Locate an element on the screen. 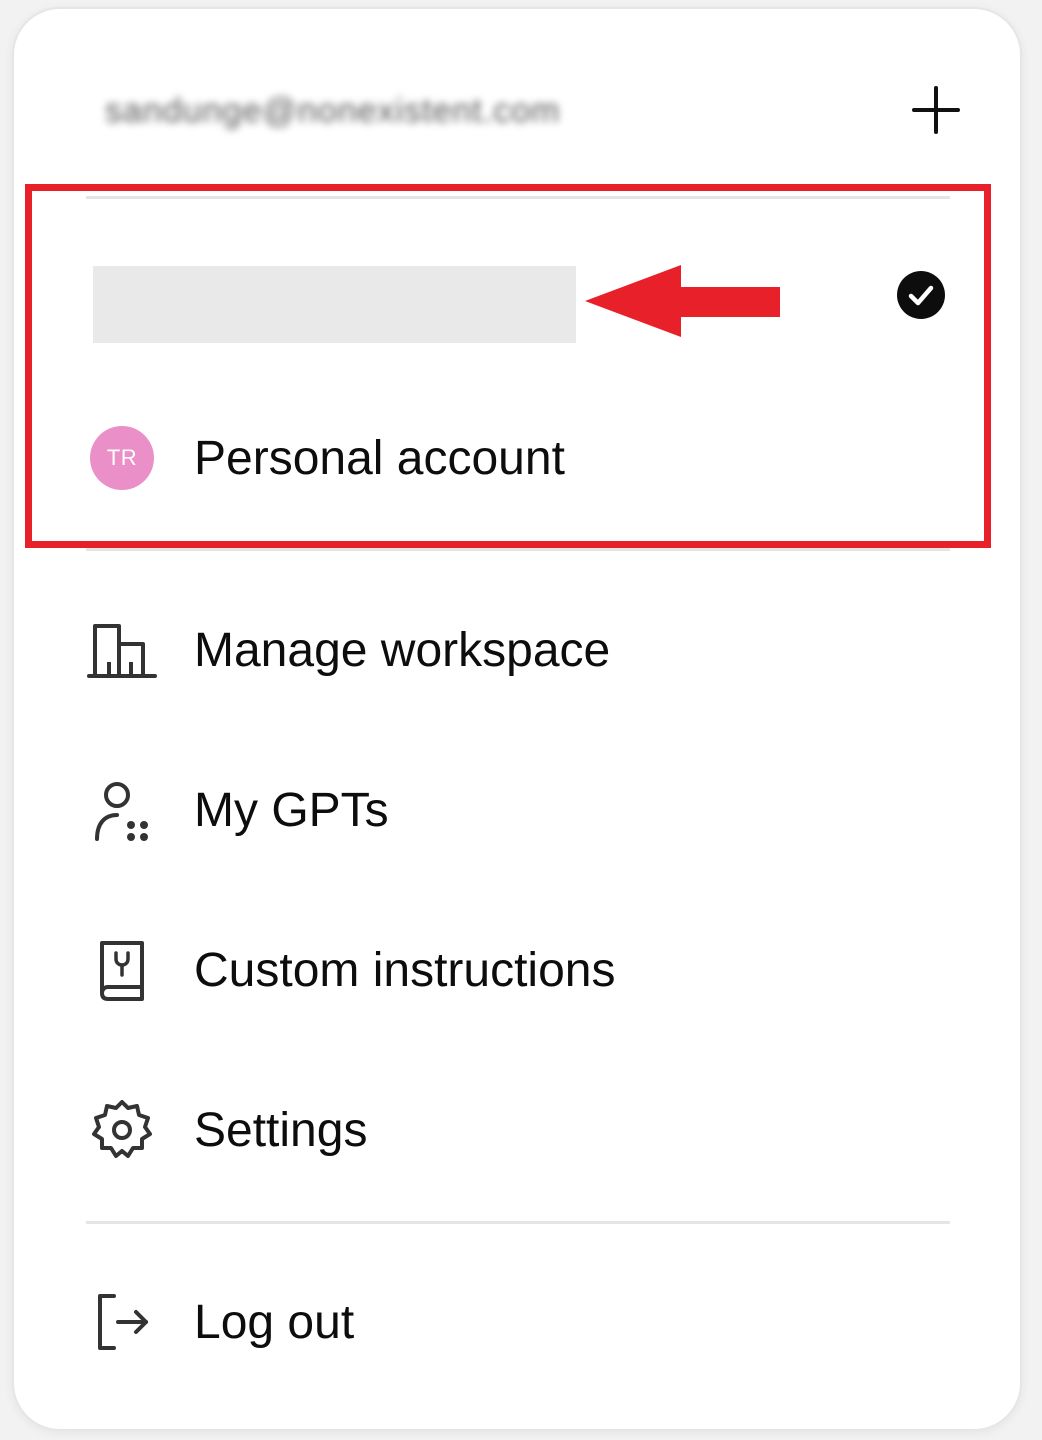 Image resolution: width=1042 pixels, height=1440 pixels. building-icon is located at coordinates (122, 651).